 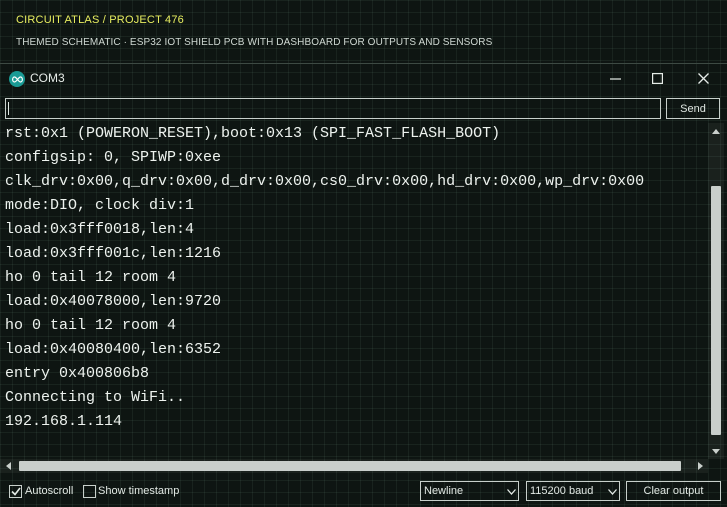 I want to click on text-caret, so click(x=8, y=108).